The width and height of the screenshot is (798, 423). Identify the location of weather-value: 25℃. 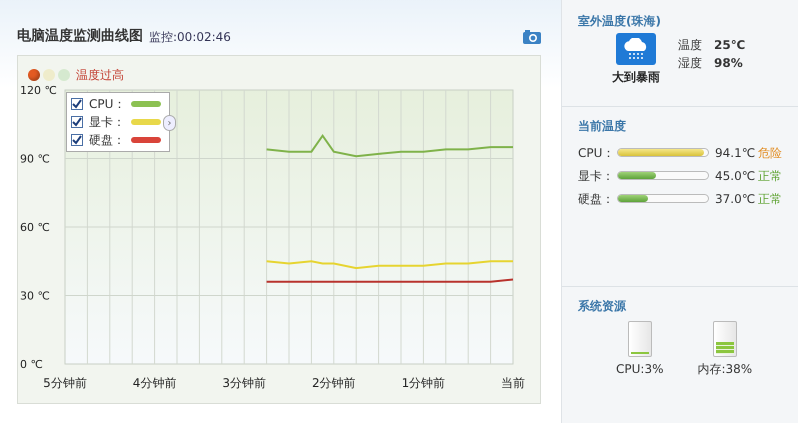
(730, 45).